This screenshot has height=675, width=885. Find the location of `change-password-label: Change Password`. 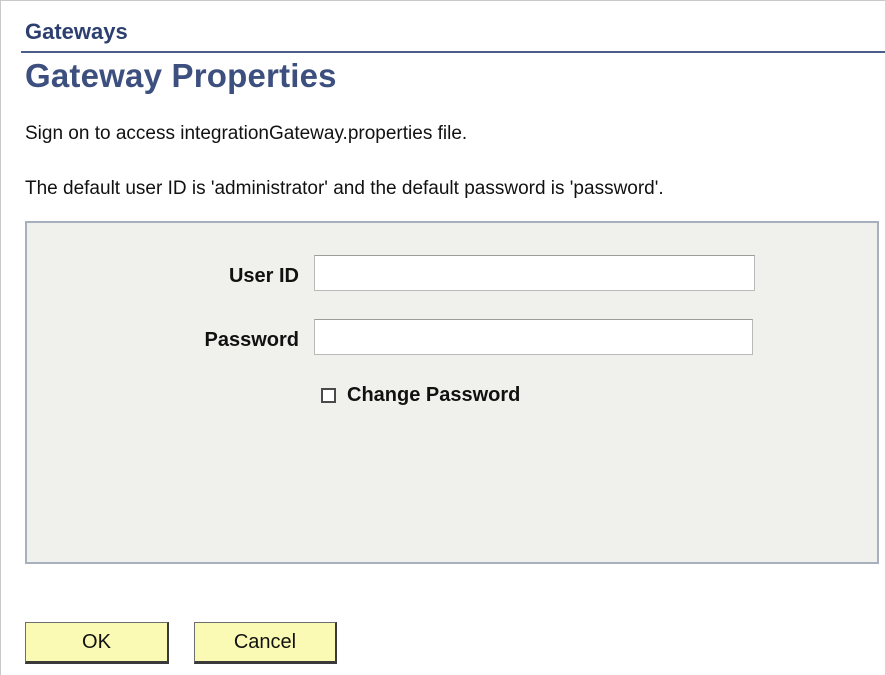

change-password-label: Change Password is located at coordinates (433, 395).